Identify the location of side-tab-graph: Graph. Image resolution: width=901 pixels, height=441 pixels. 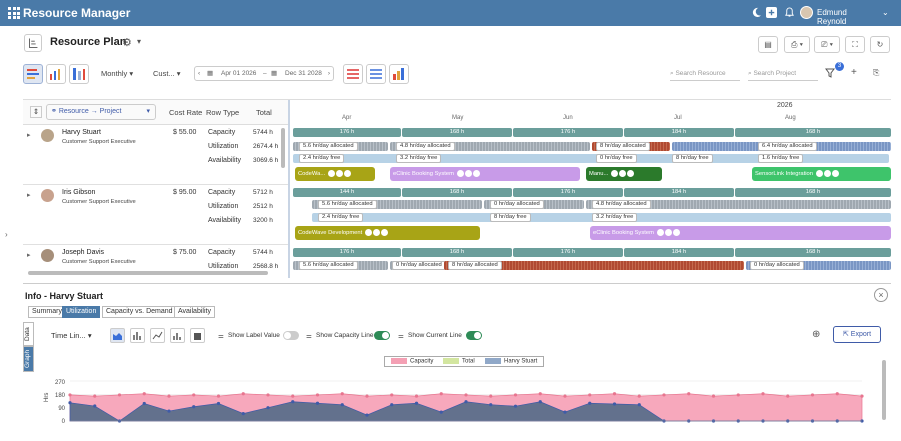
(28, 359).